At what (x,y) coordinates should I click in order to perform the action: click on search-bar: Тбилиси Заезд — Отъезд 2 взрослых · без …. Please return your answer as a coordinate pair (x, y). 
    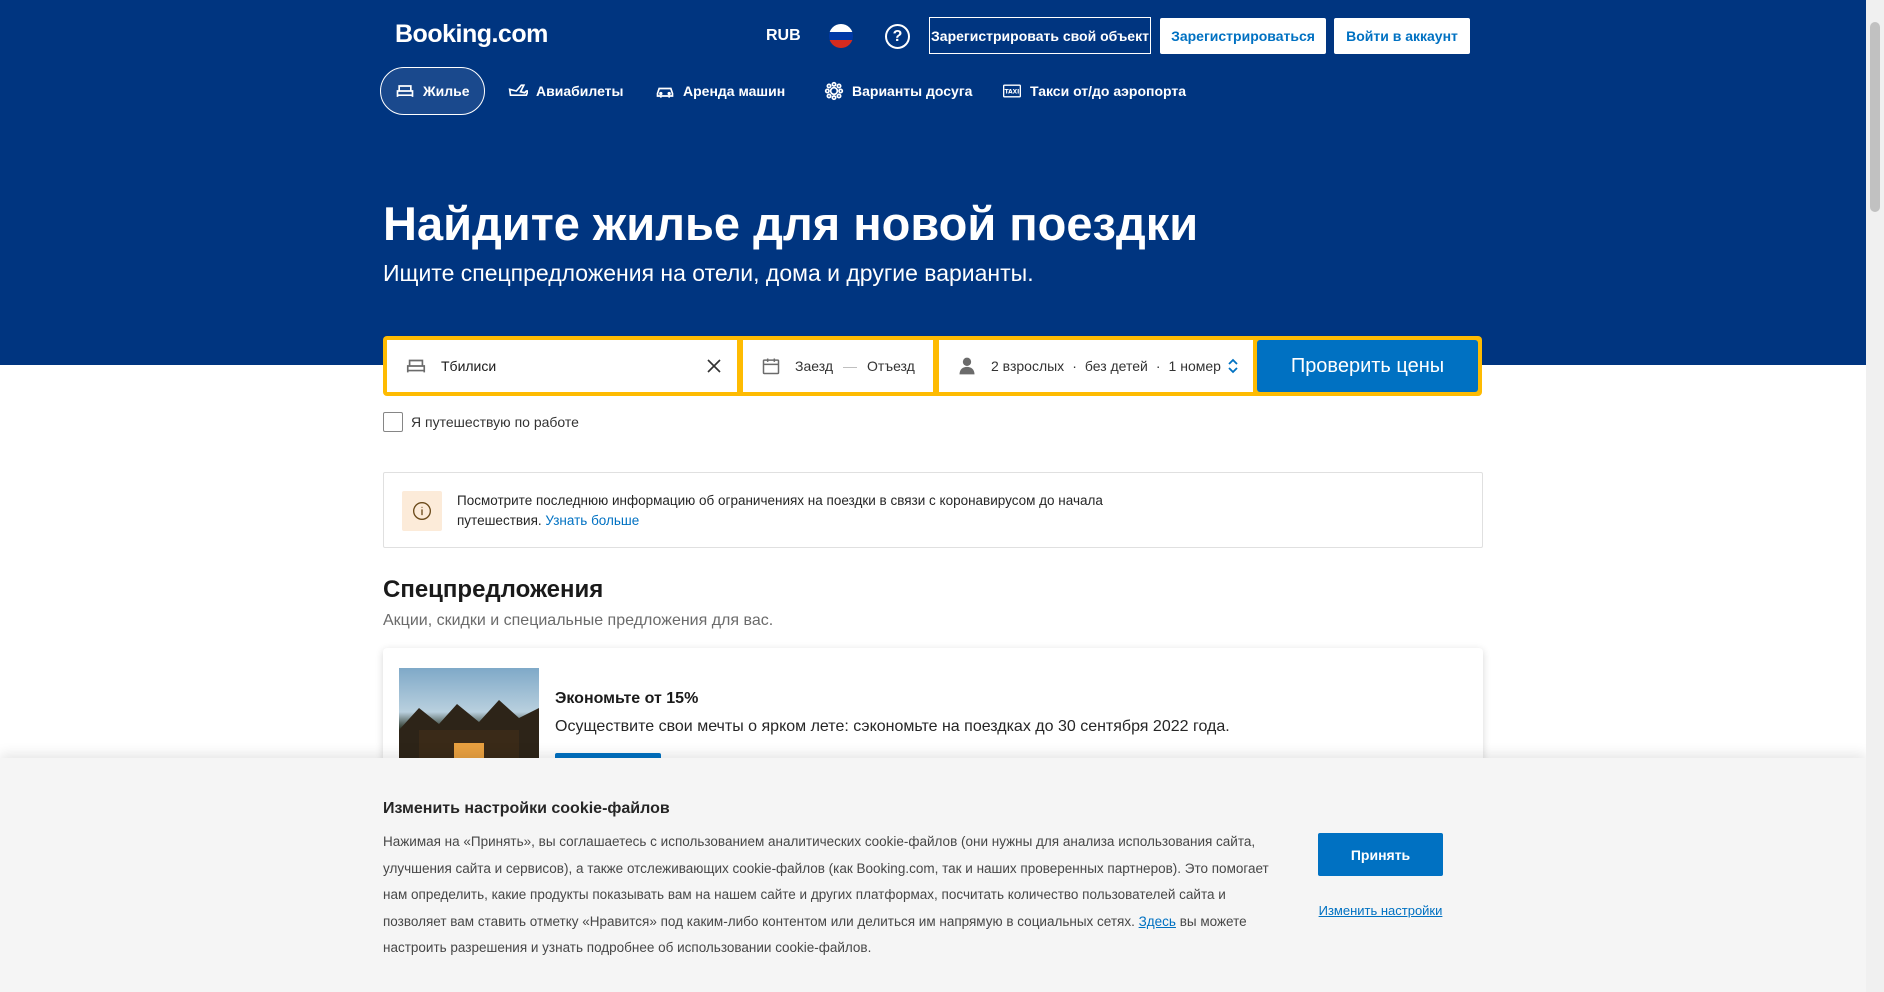
    Looking at the image, I should click on (932, 366).